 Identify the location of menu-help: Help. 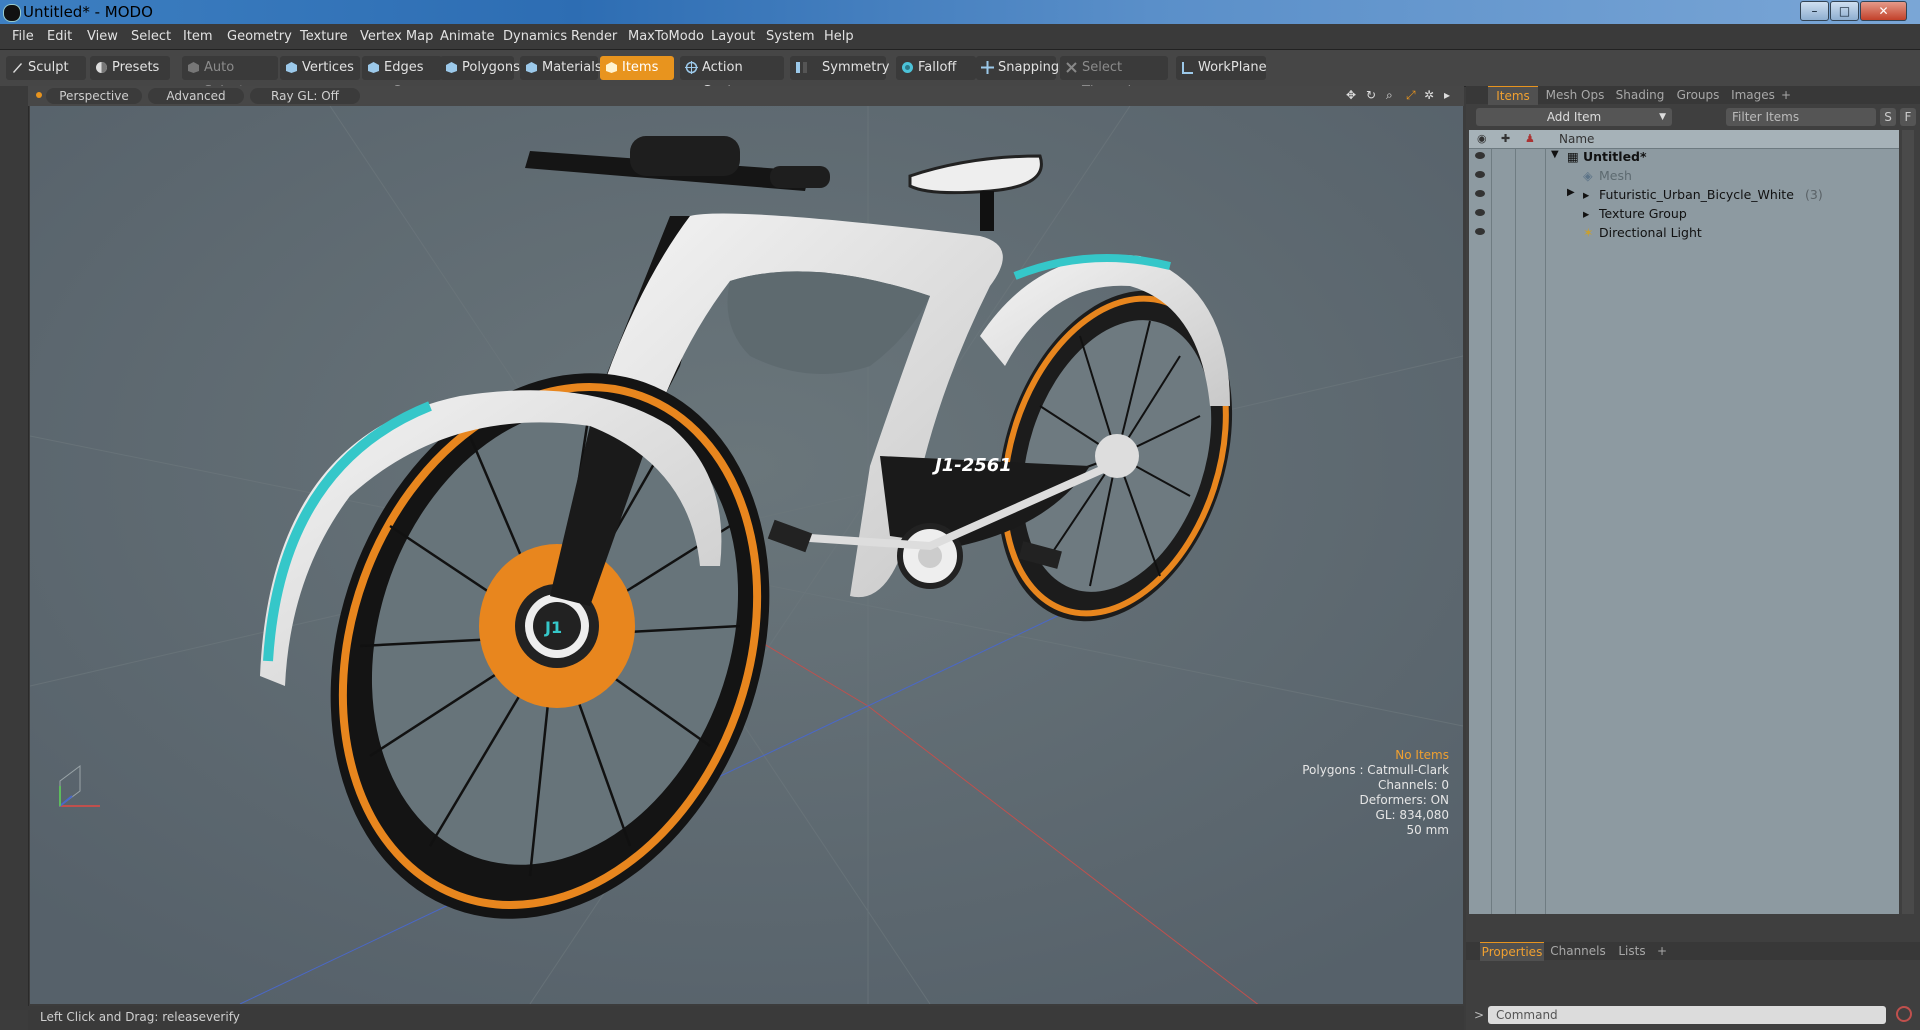
(839, 36).